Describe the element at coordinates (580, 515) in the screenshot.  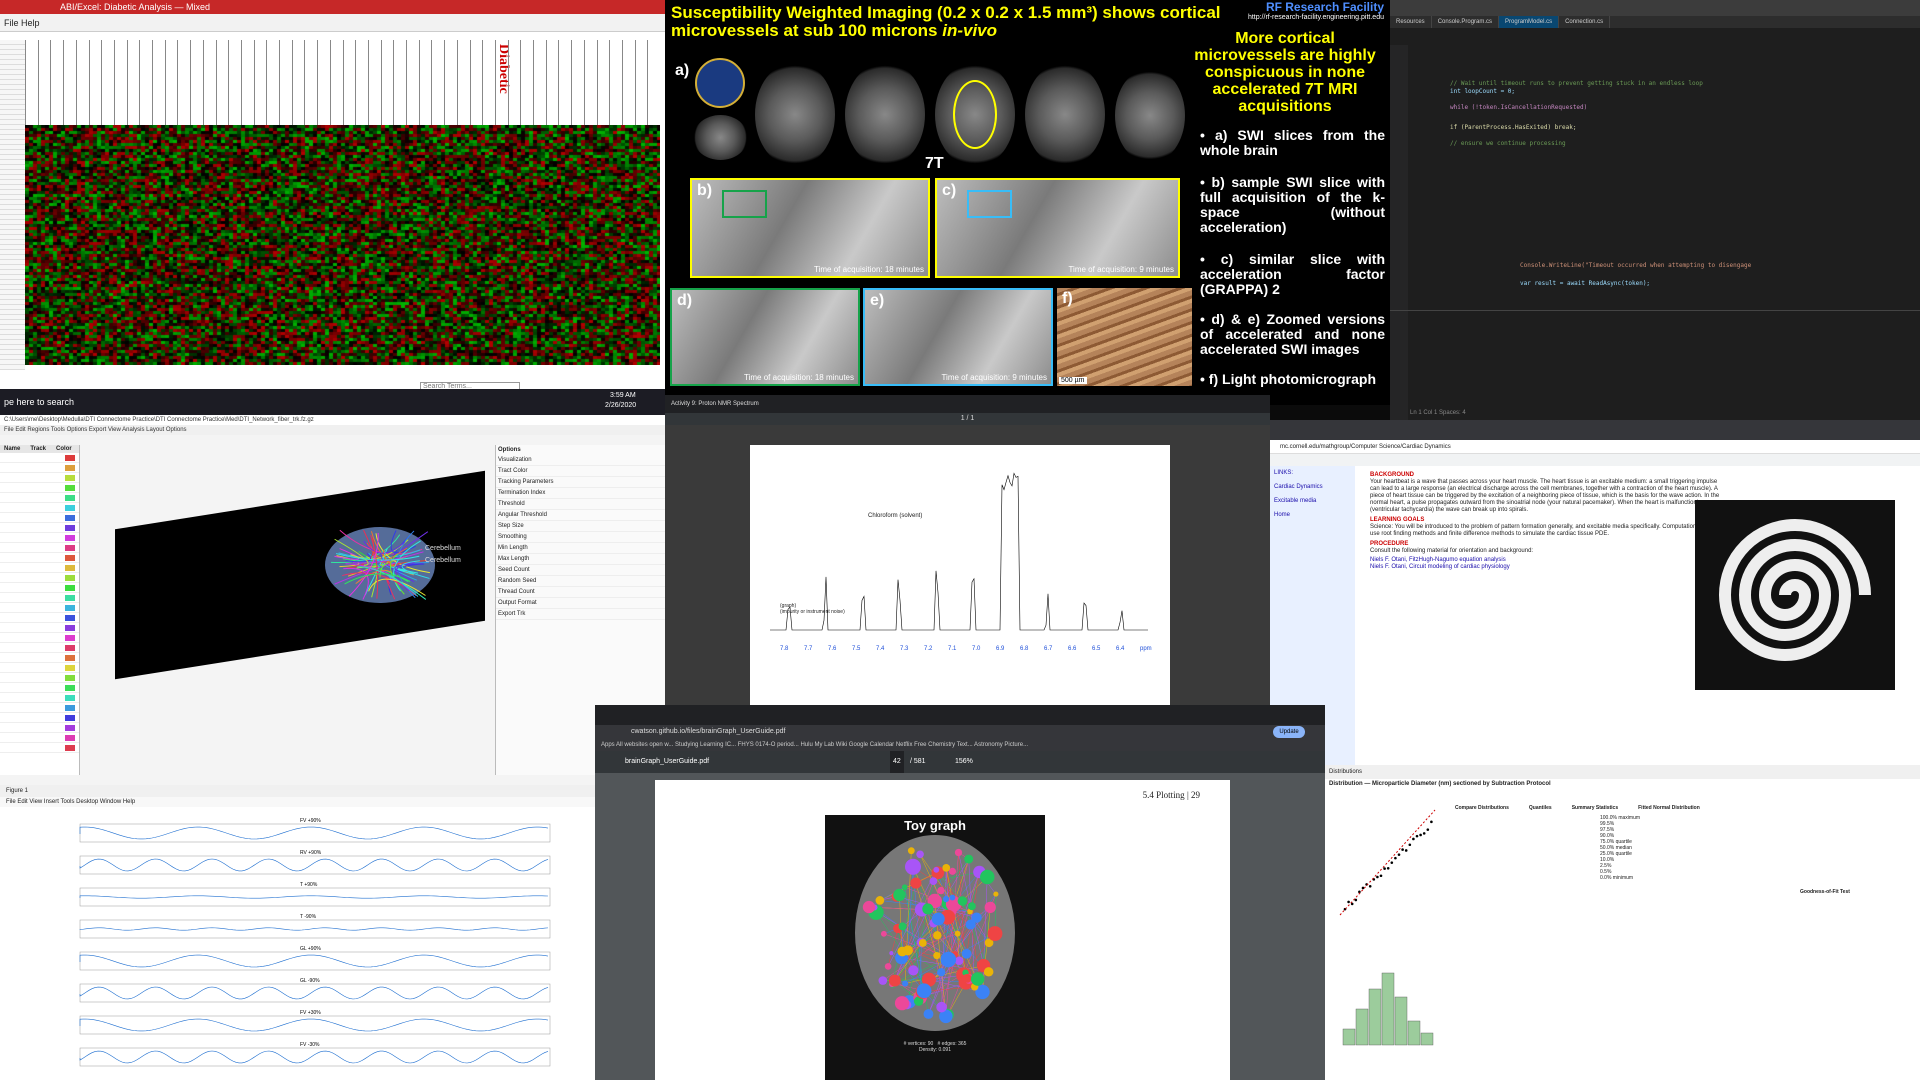
I see `option-row: Angular Threshold` at that location.